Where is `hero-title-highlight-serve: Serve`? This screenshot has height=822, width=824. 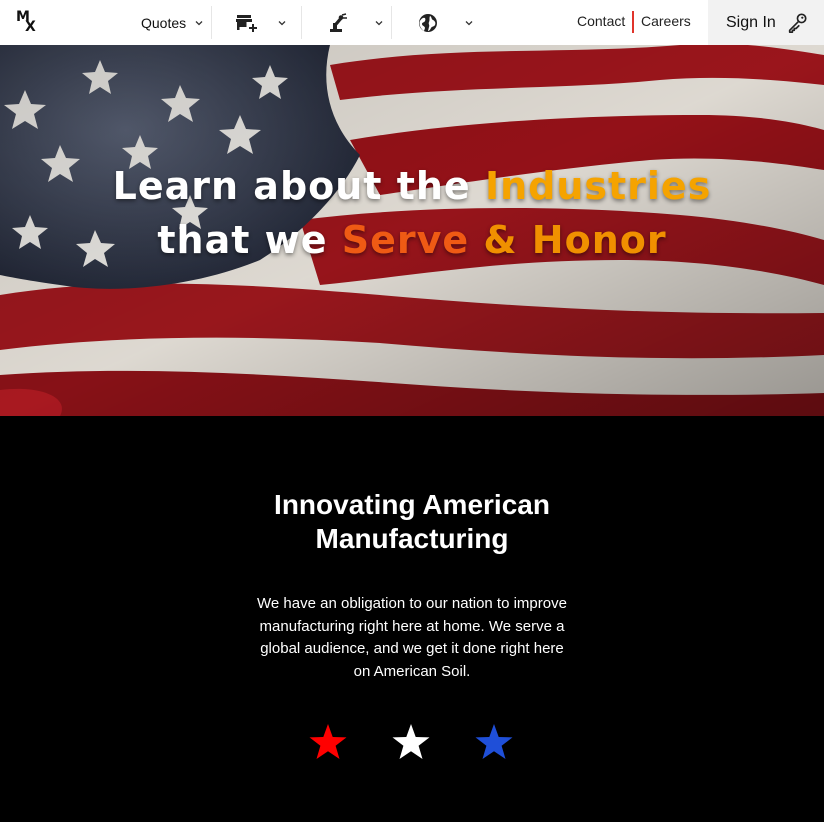 hero-title-highlight-serve: Serve is located at coordinates (405, 240).